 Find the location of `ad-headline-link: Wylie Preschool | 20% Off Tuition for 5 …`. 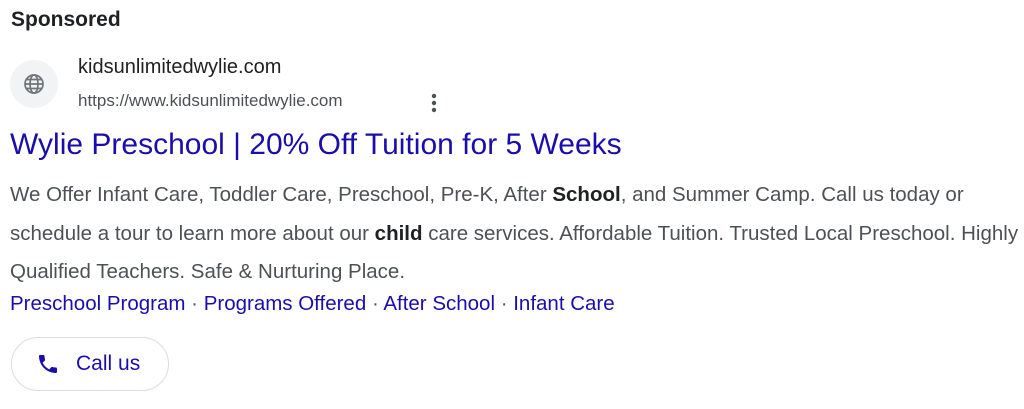

ad-headline-link: Wylie Preschool | 20% Off Tuition for 5 … is located at coordinates (316, 145).